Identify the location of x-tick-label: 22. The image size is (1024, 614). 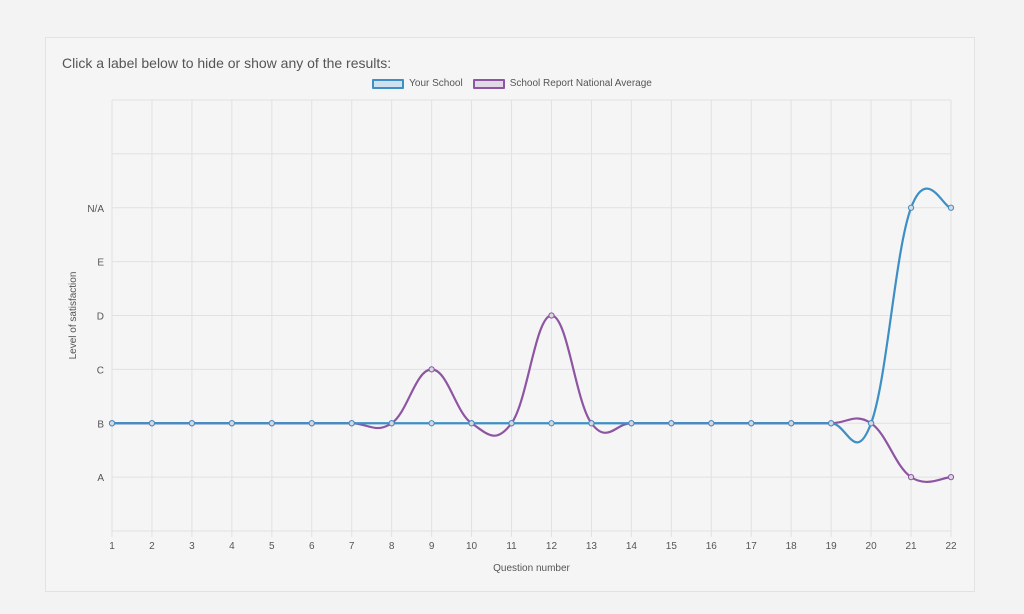
(951, 546).